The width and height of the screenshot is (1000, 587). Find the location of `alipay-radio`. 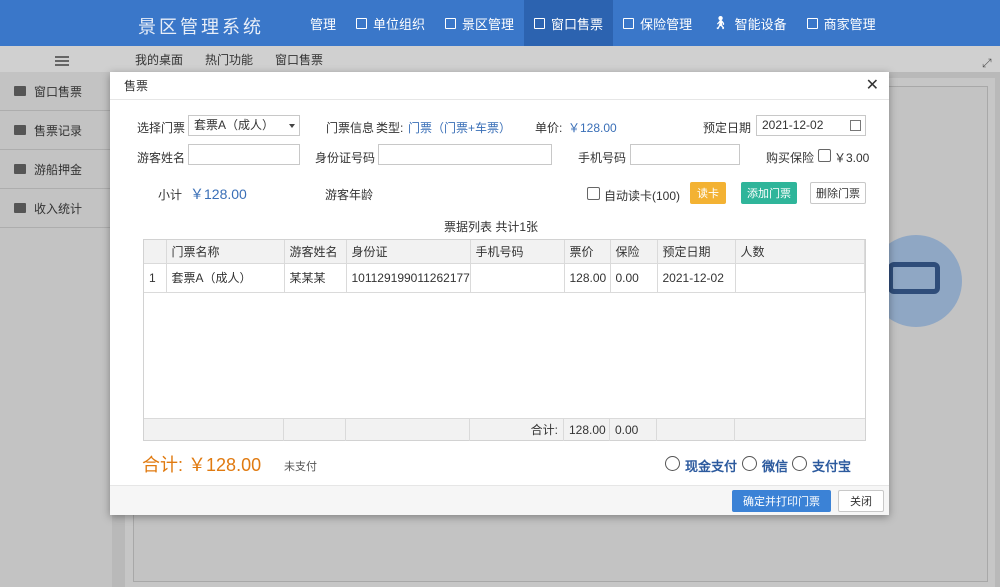

alipay-radio is located at coordinates (799, 463).